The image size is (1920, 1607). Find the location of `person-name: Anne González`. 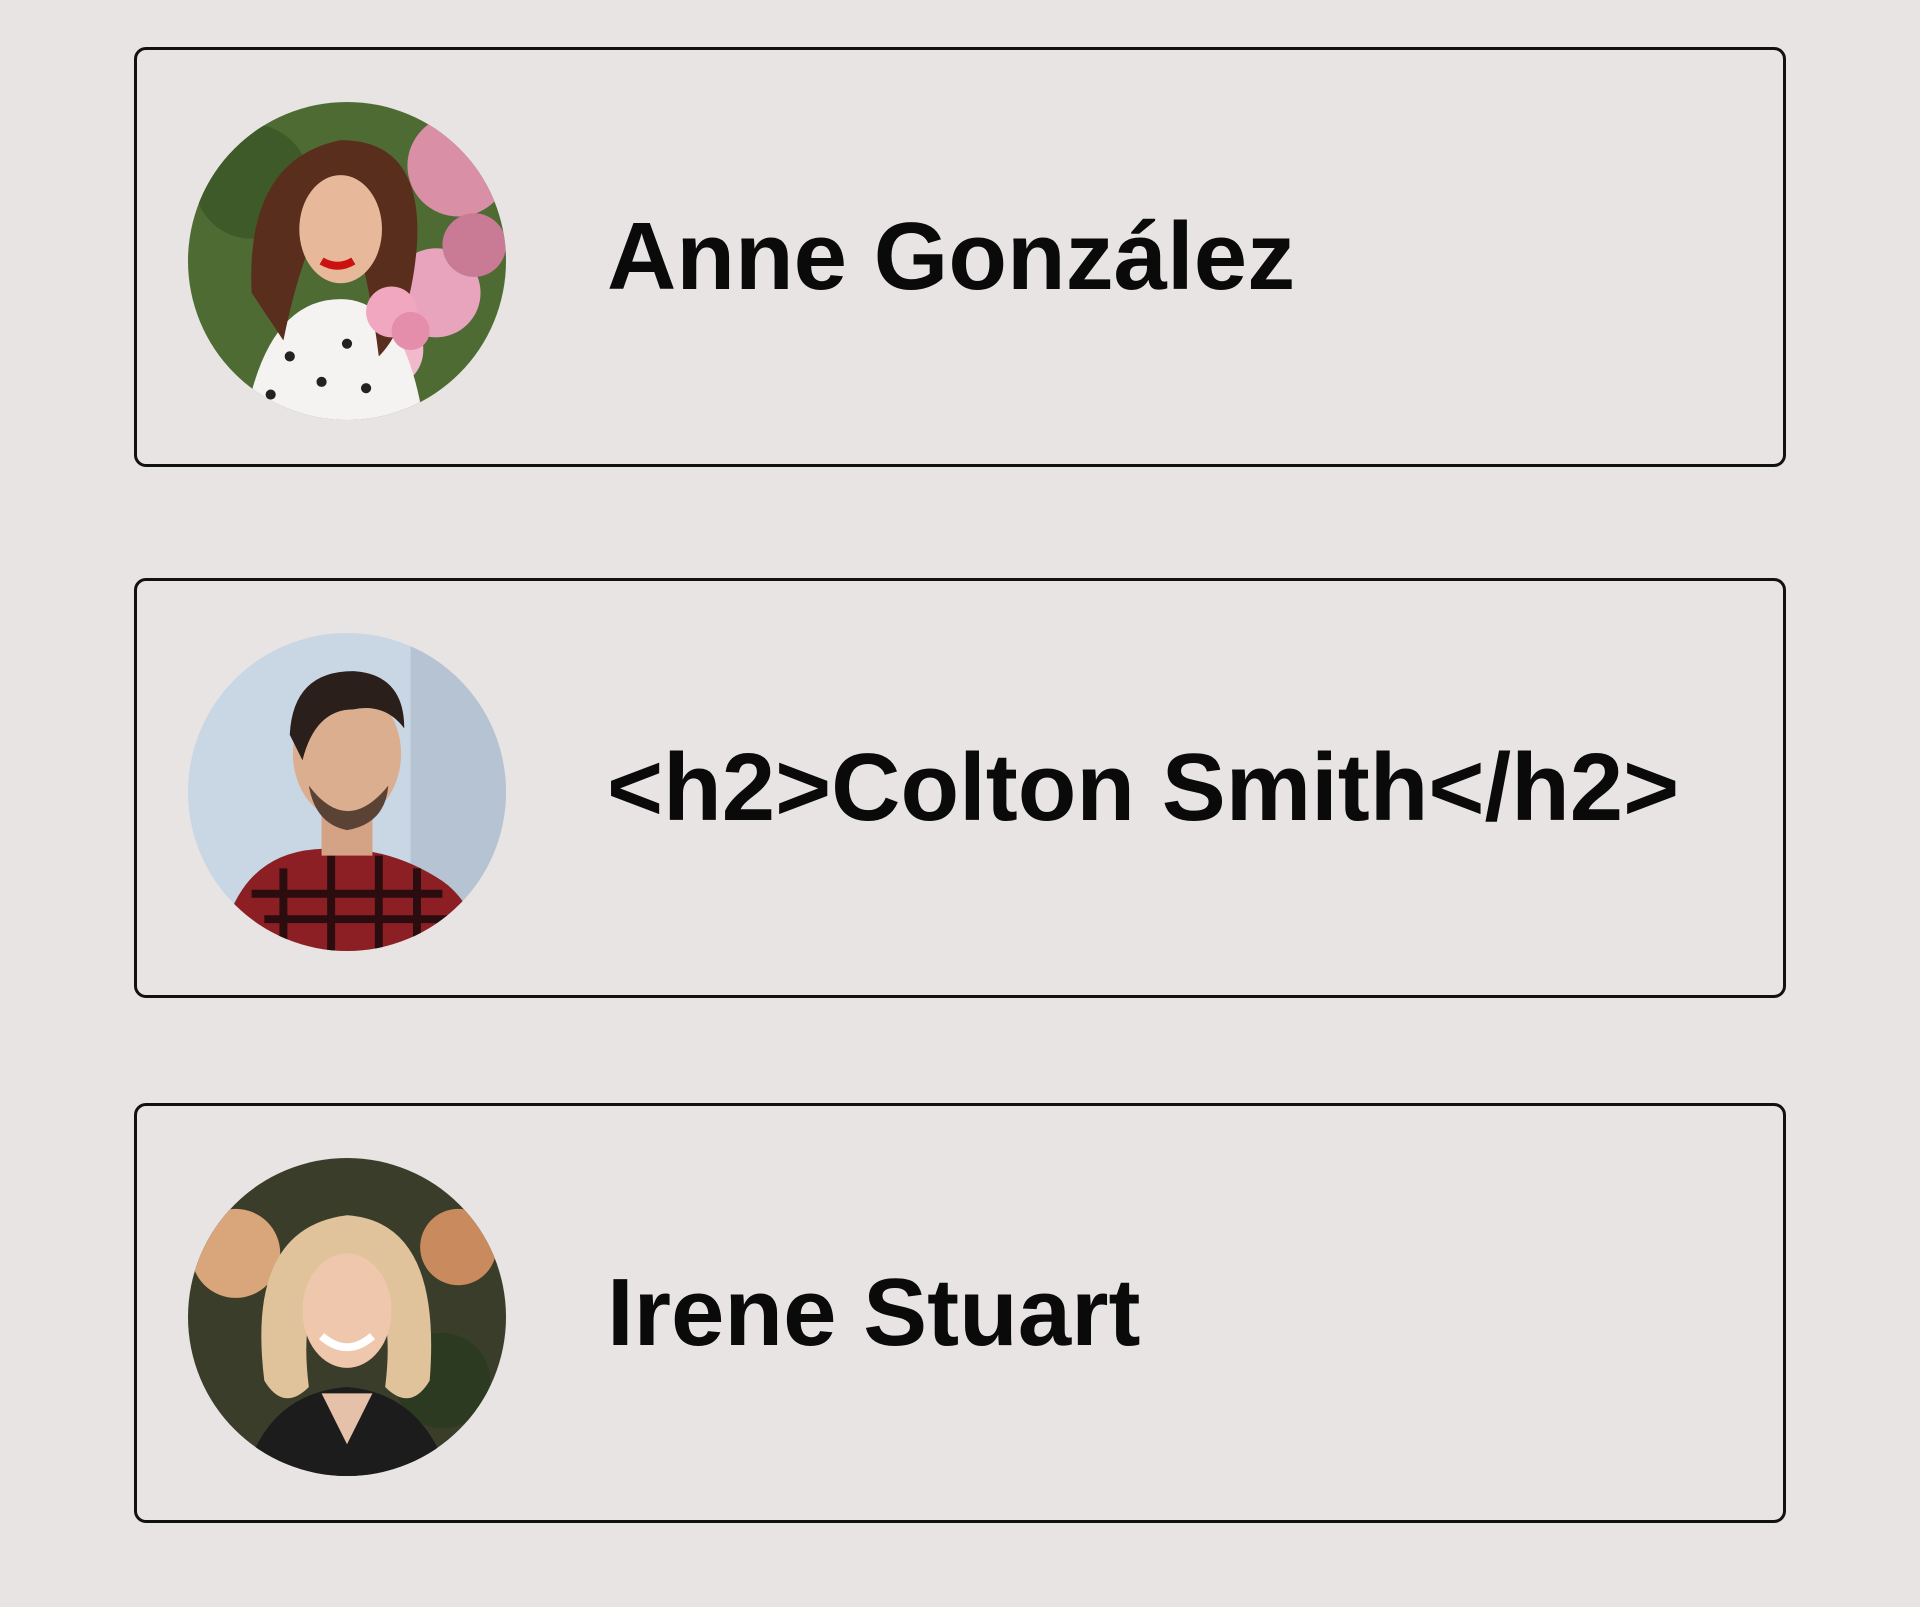

person-name: Anne González is located at coordinates (951, 256).